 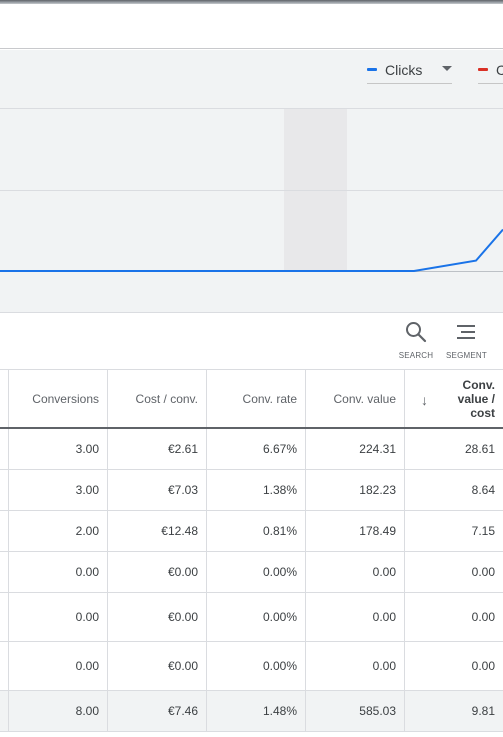 I want to click on header-conv-value-per-cost-label: Conv. value / cost, so click(x=476, y=398).